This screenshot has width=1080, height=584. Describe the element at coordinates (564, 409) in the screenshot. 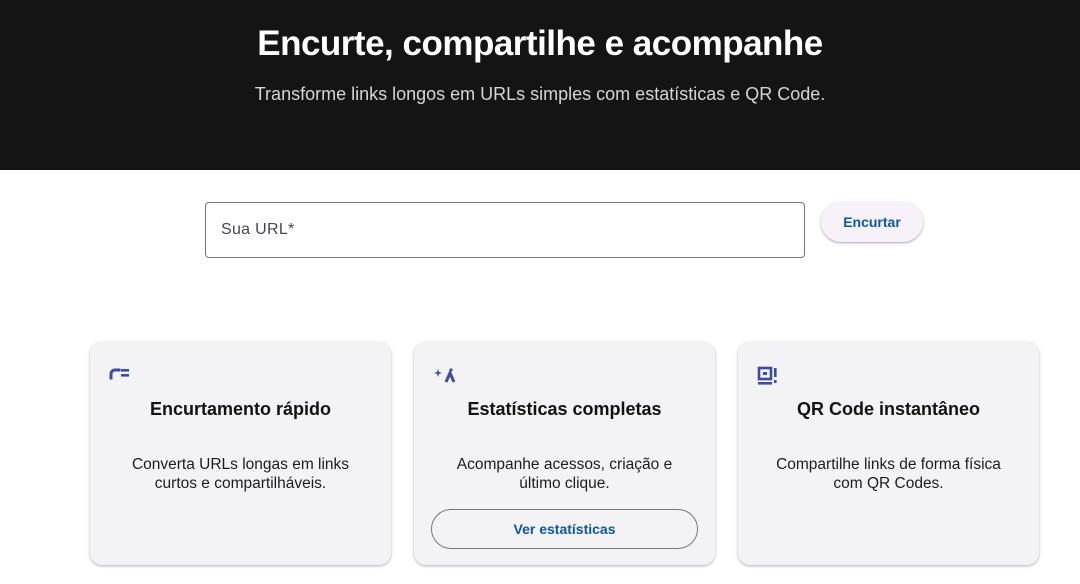

I see `feature-title: Estatísticas completas` at that location.